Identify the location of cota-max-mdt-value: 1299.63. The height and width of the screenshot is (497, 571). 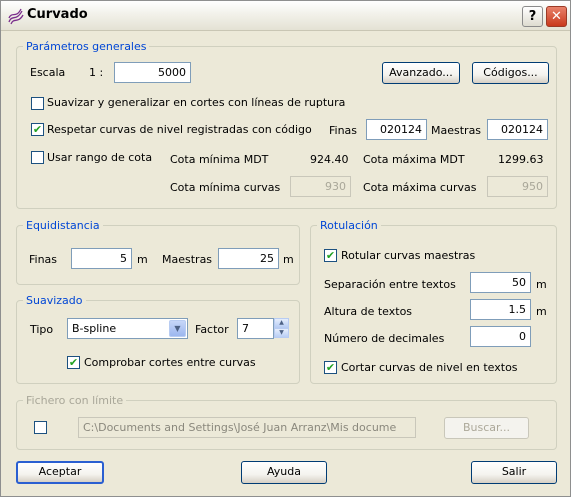
(521, 159).